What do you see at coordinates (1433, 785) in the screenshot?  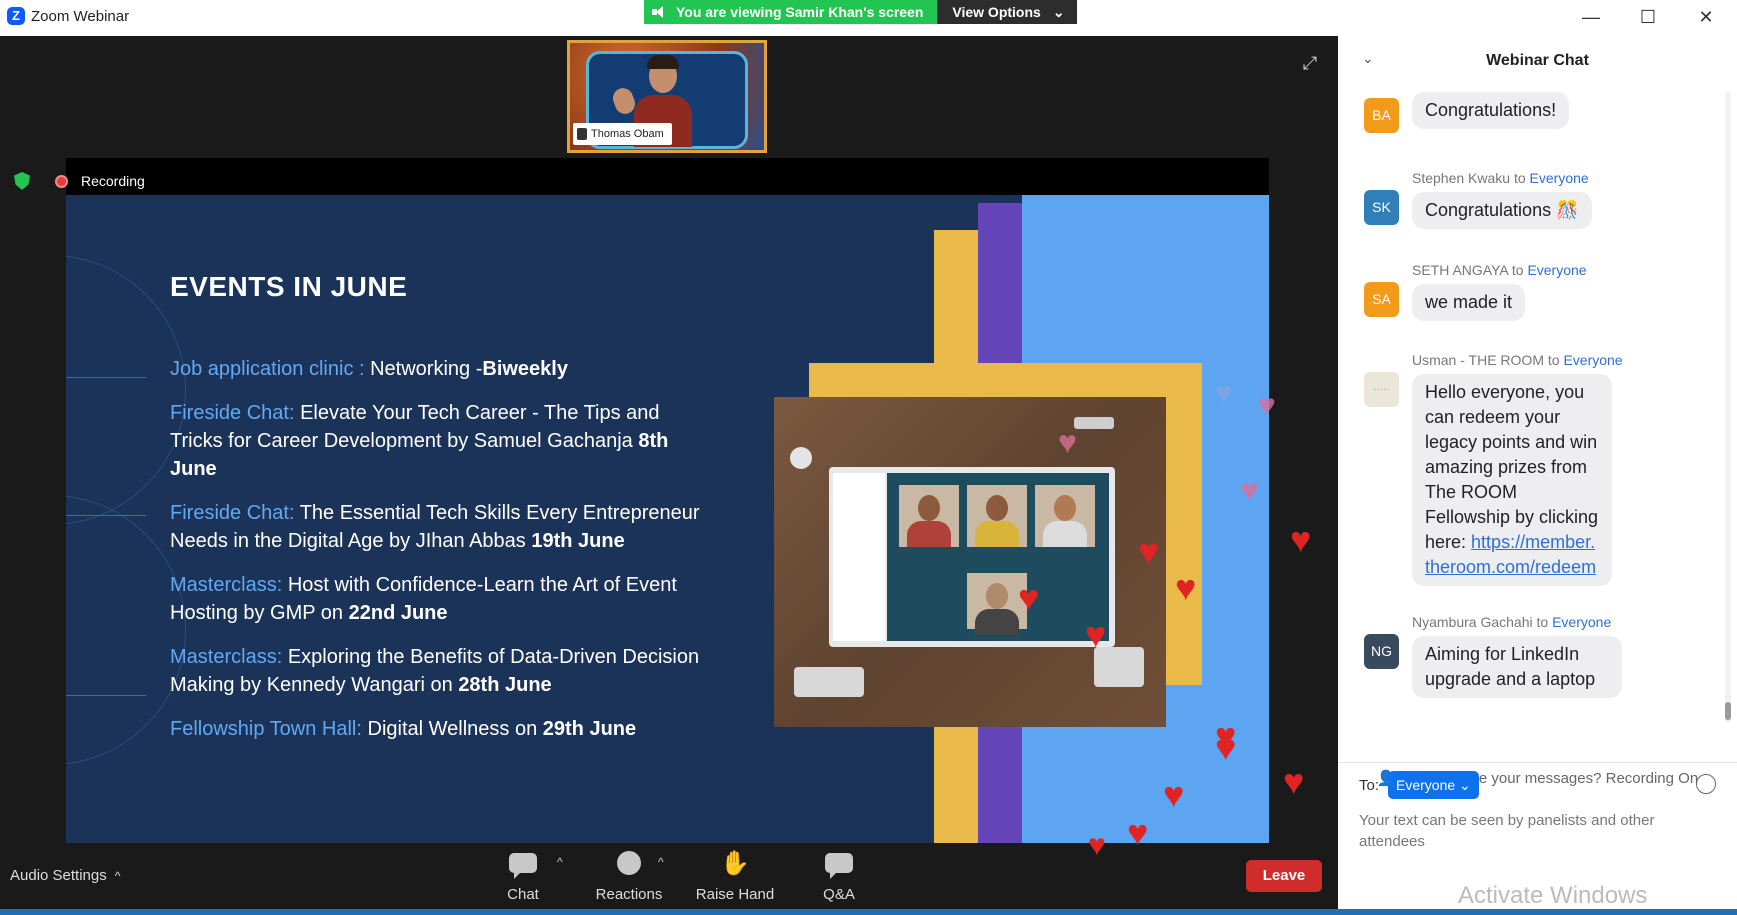 I see `recipient-dropdown: Everyone ⌄` at bounding box center [1433, 785].